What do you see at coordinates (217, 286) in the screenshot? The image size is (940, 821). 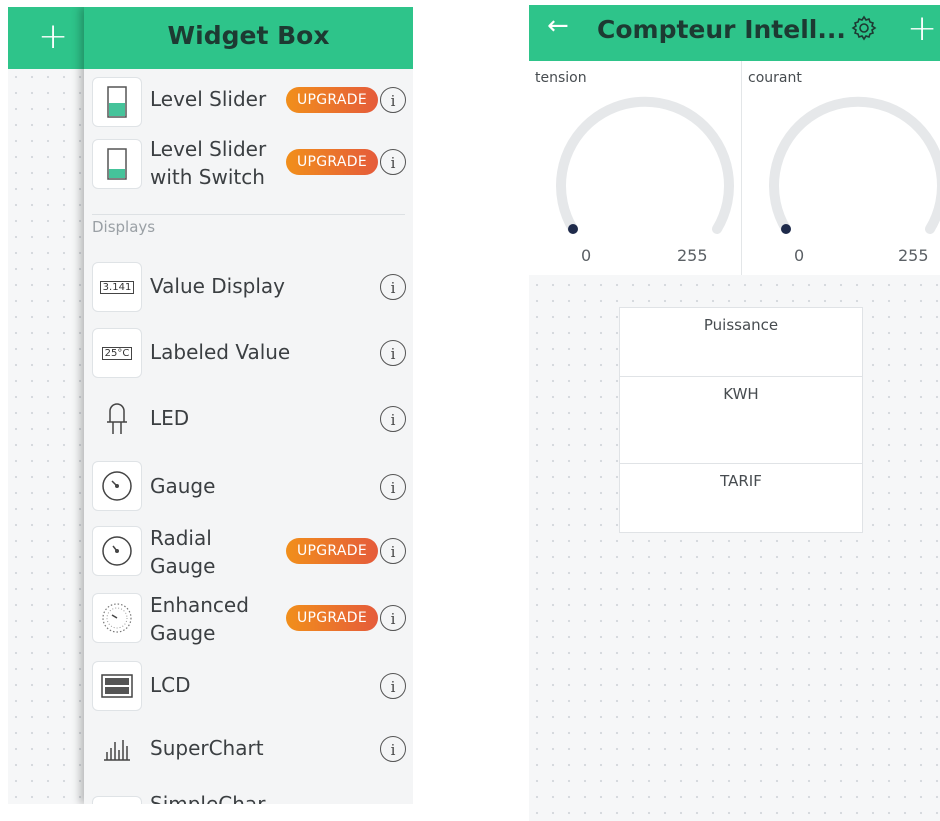 I see `widget-label: Value Display` at bounding box center [217, 286].